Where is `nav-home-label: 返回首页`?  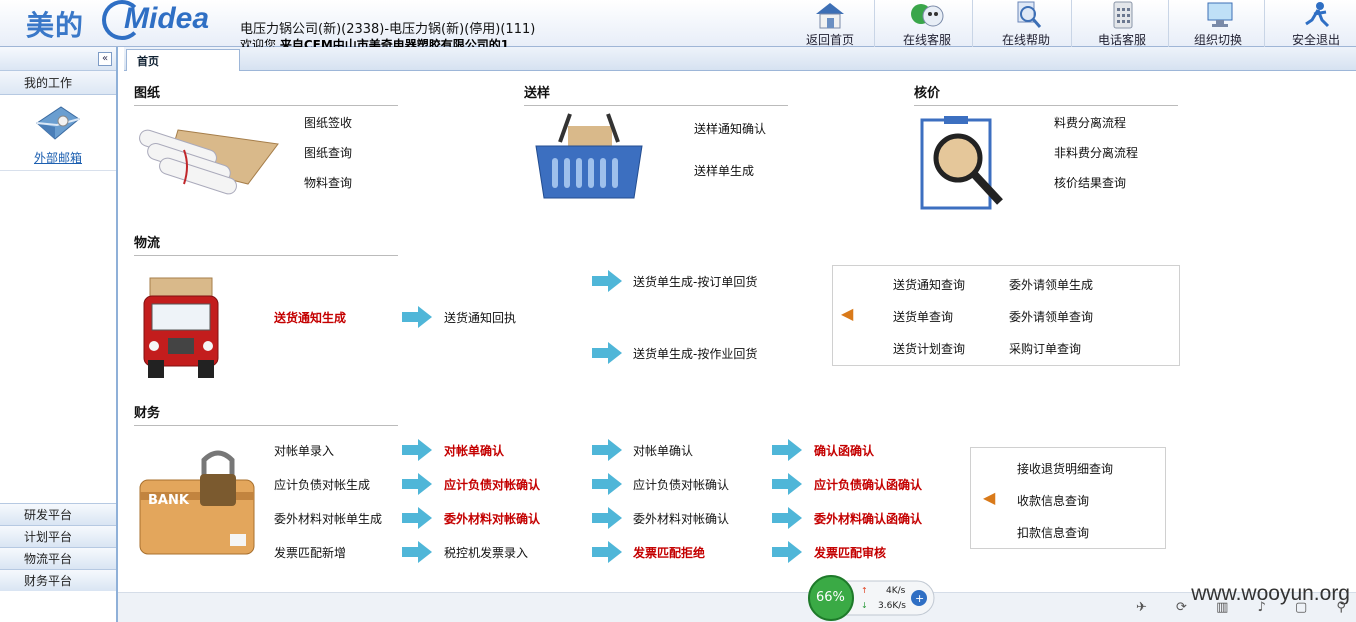
nav-home-label: 返回首页 is located at coordinates (829, 40).